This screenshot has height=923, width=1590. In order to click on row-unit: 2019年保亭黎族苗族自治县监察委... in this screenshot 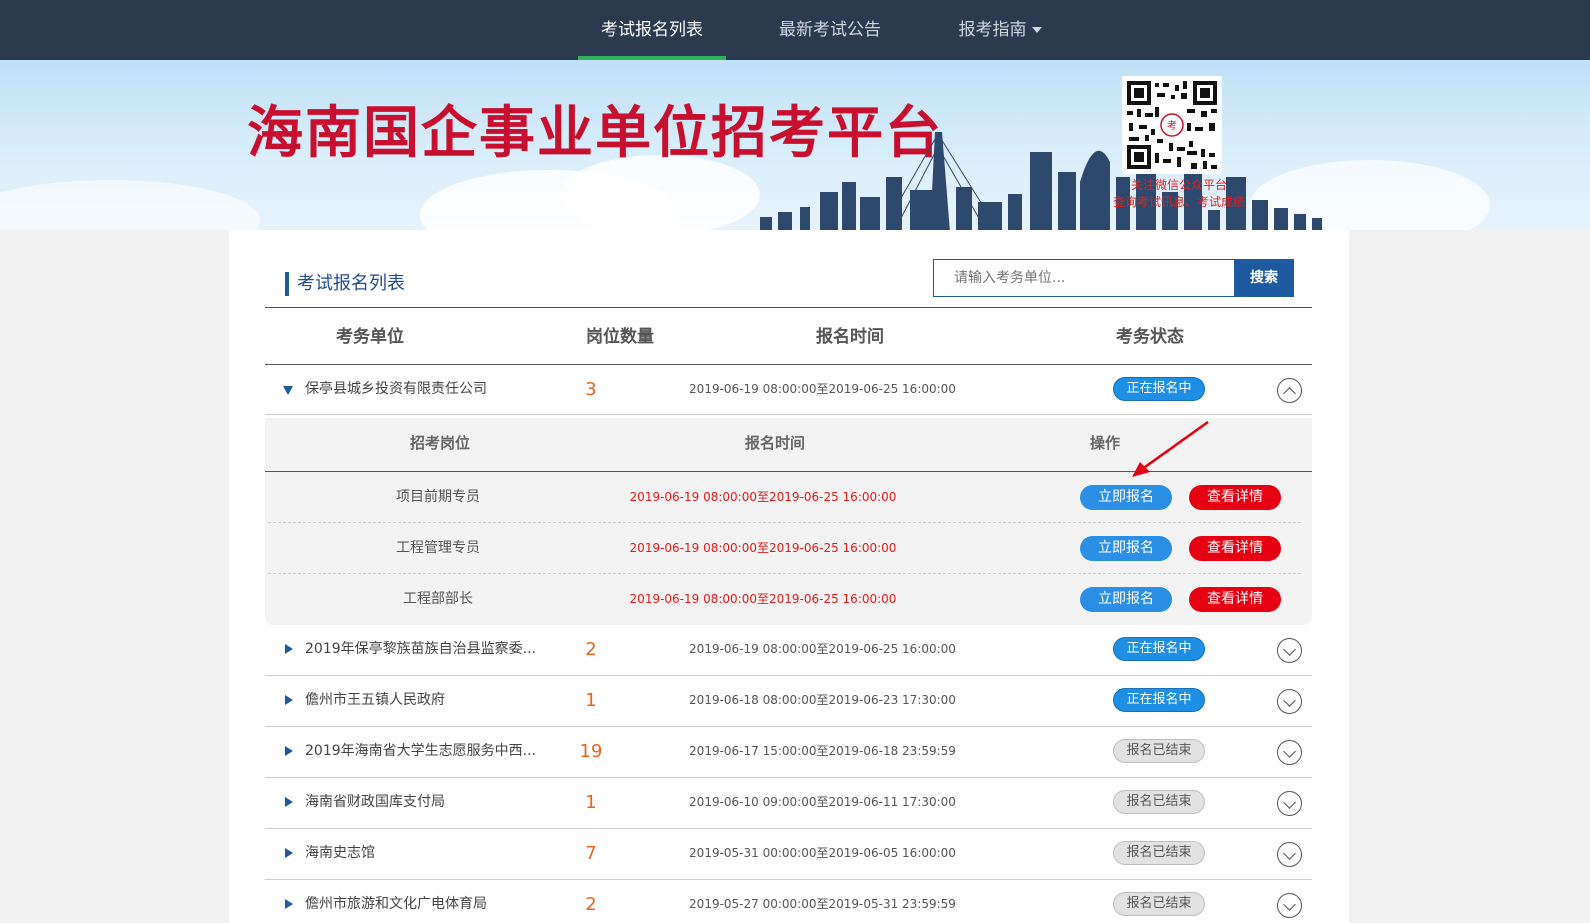, I will do `click(420, 649)`.